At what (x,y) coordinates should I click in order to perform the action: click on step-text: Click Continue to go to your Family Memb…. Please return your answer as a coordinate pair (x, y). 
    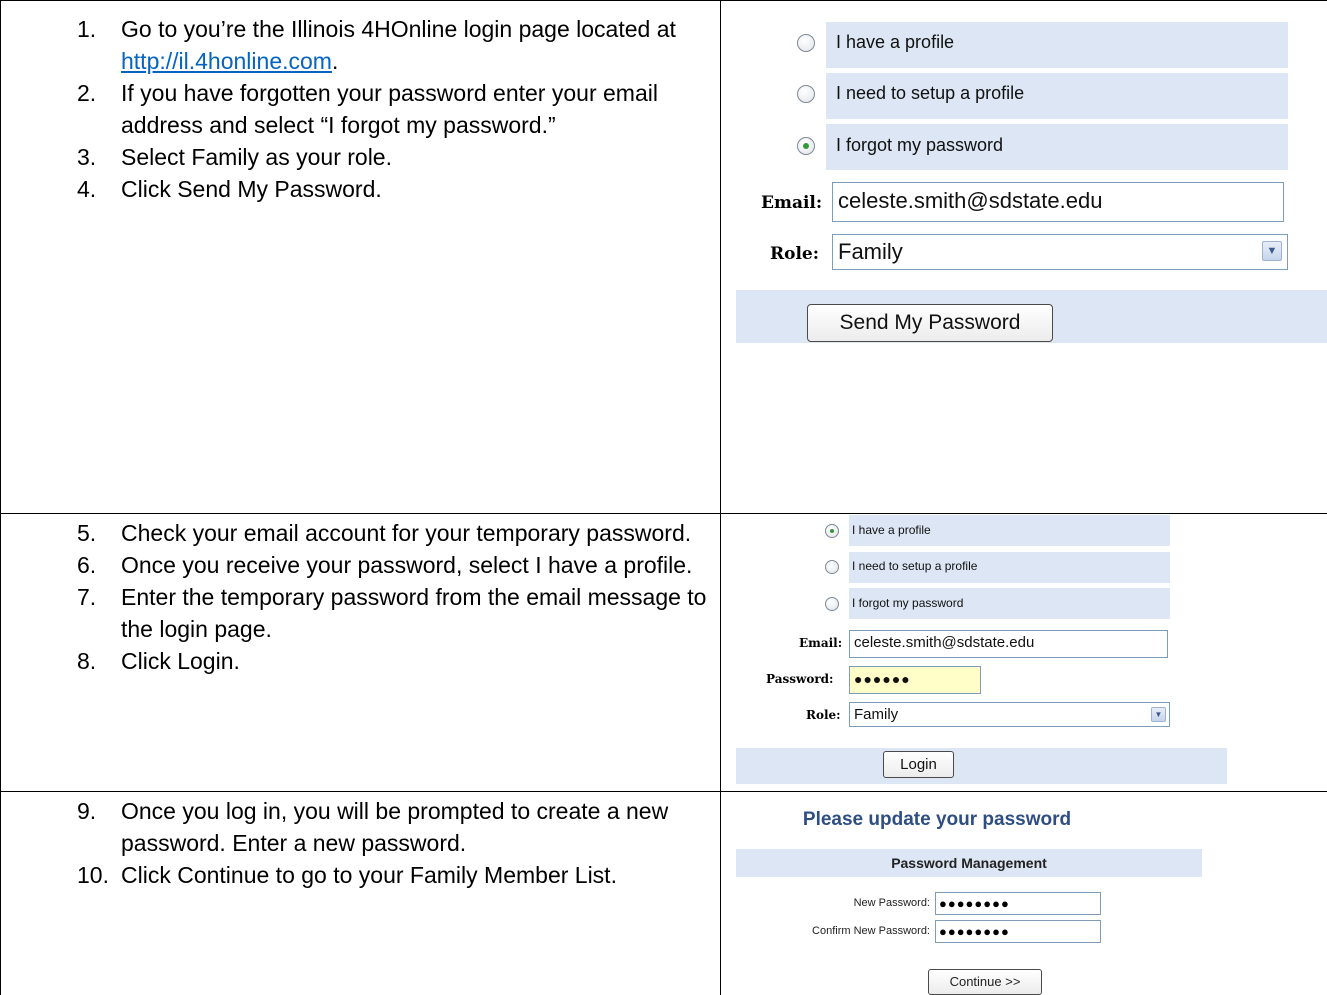
    Looking at the image, I should click on (369, 875).